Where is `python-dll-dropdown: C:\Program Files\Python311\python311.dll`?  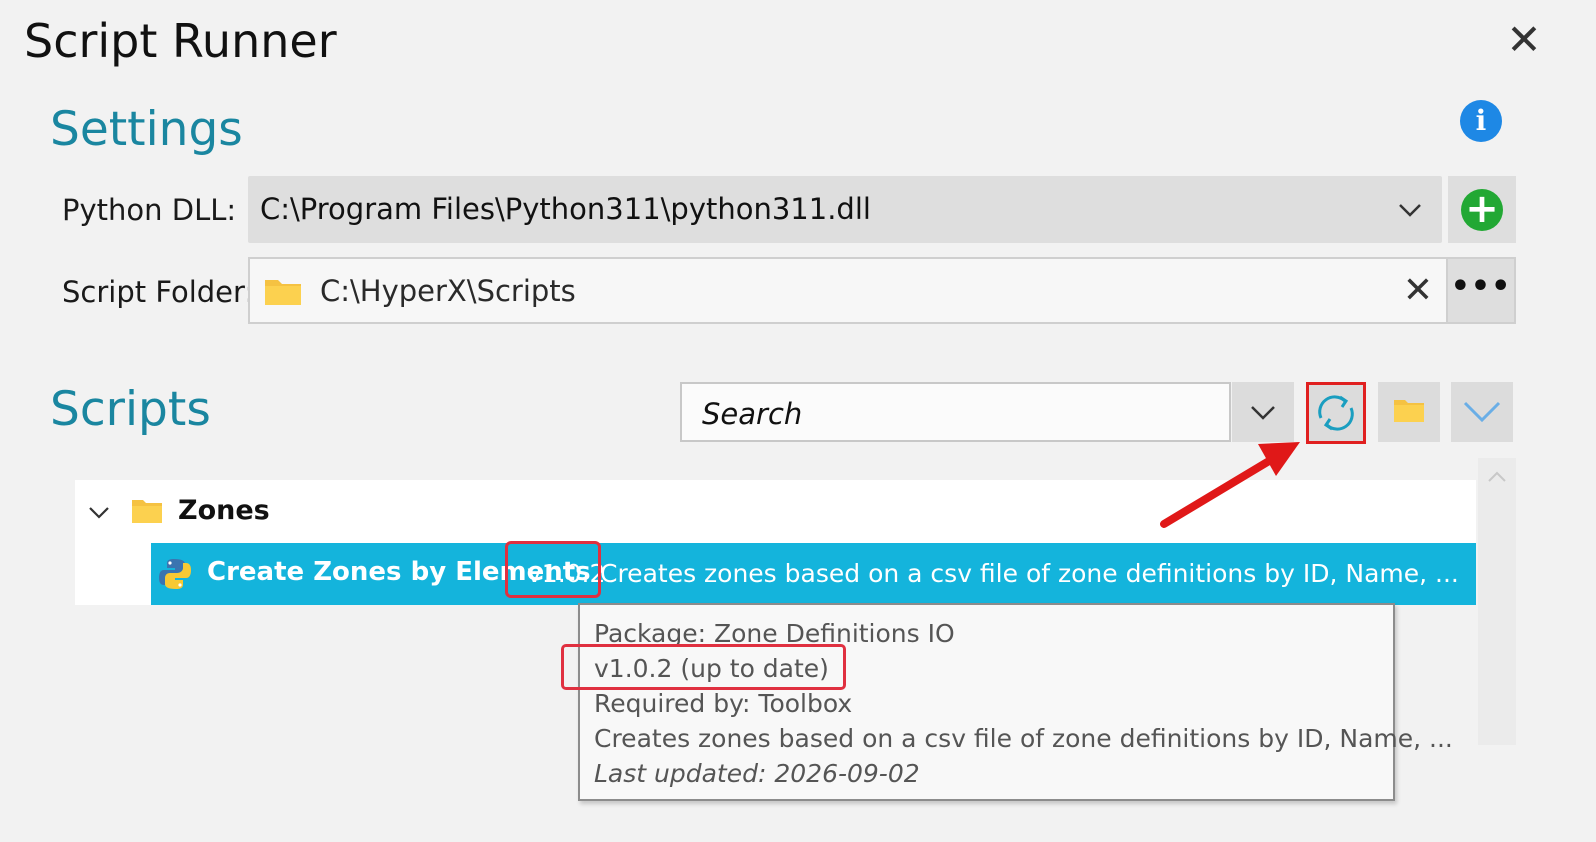 python-dll-dropdown: C:\Program Files\Python311\python311.dll is located at coordinates (845, 209).